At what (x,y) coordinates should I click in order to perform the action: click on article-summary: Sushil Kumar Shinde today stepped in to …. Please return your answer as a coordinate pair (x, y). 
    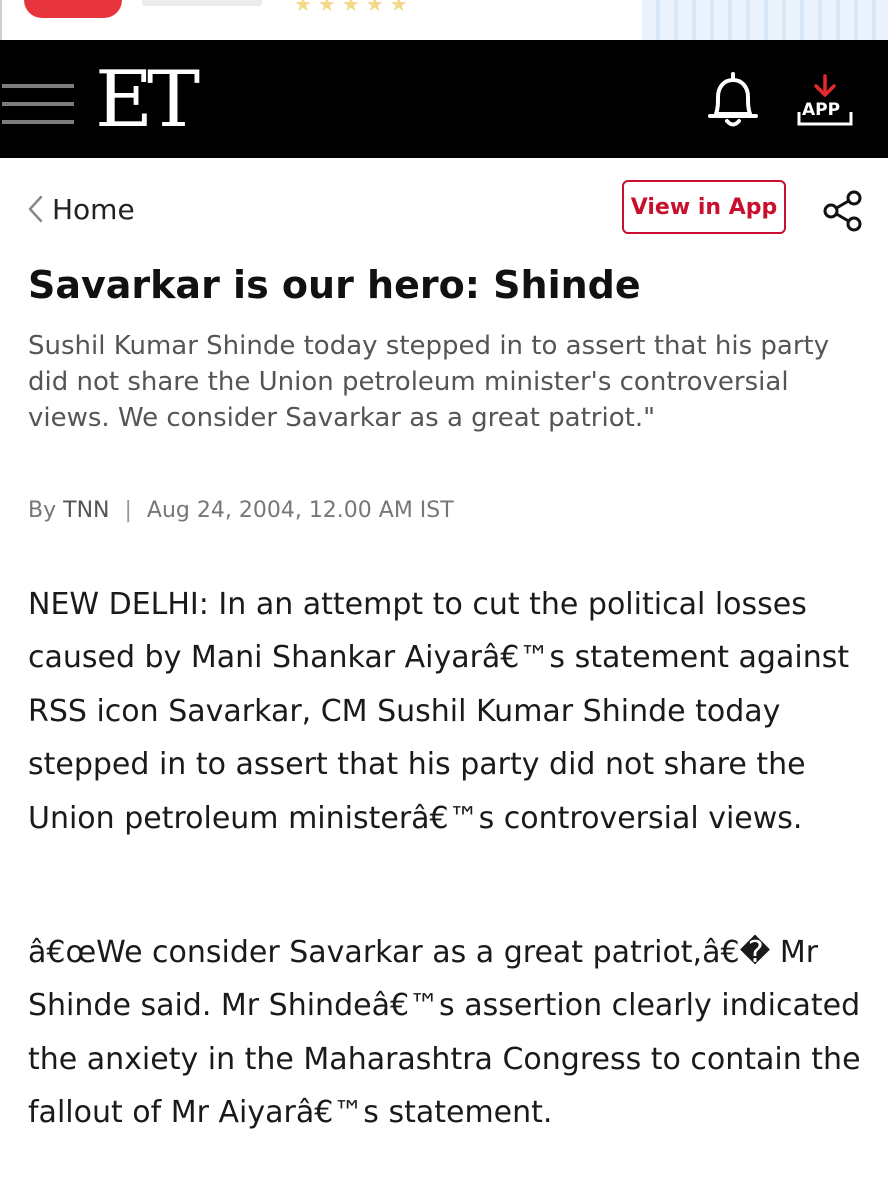
    Looking at the image, I should click on (429, 382).